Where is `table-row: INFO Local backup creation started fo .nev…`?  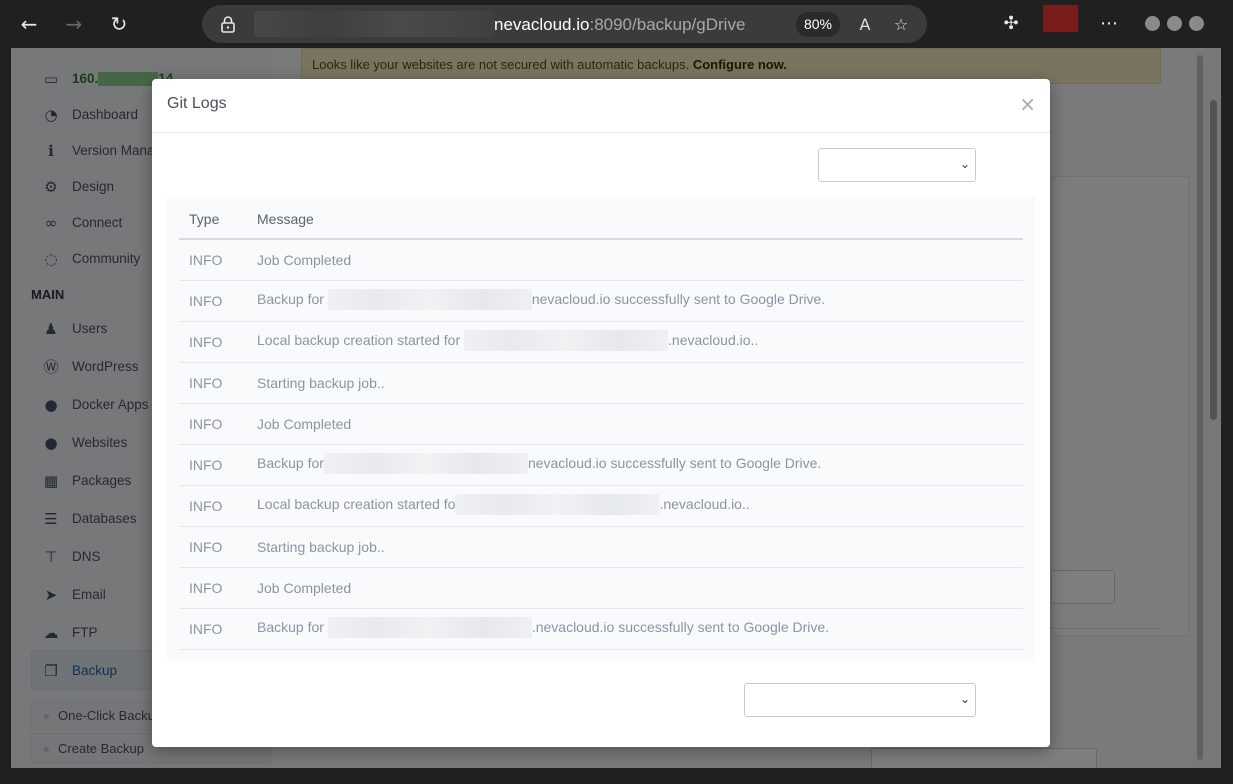
table-row: INFO Local backup creation started fo .nev… is located at coordinates (601, 506).